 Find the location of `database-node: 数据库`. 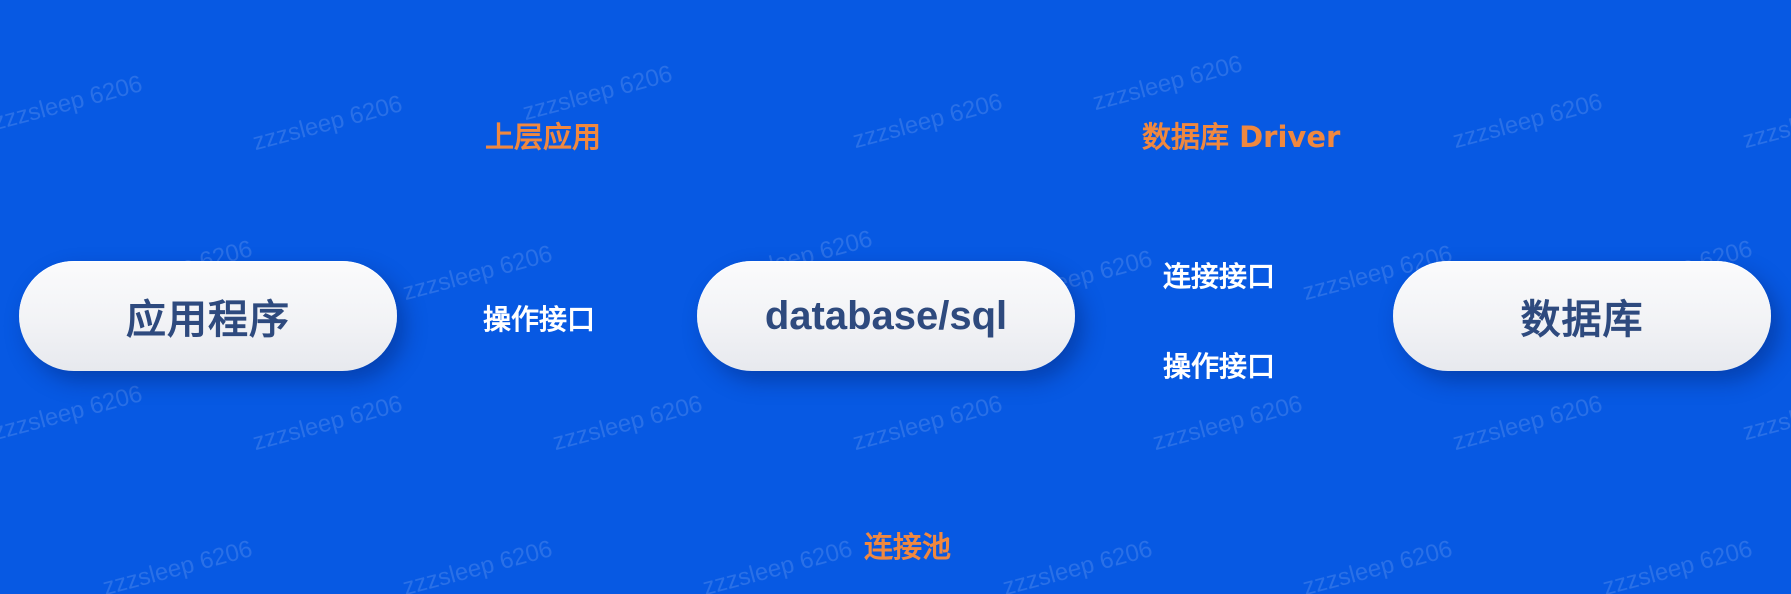

database-node: 数据库 is located at coordinates (1582, 316).